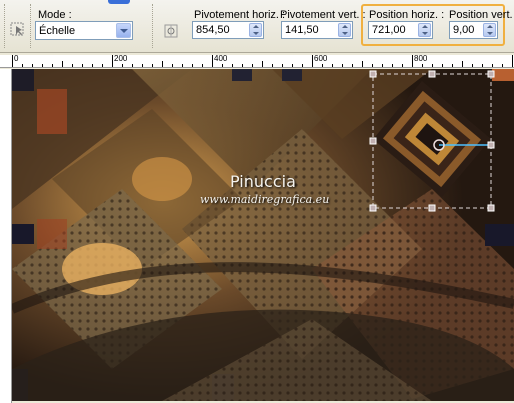  What do you see at coordinates (263, 181) in the screenshot?
I see `watermark-title: Pinuccia` at bounding box center [263, 181].